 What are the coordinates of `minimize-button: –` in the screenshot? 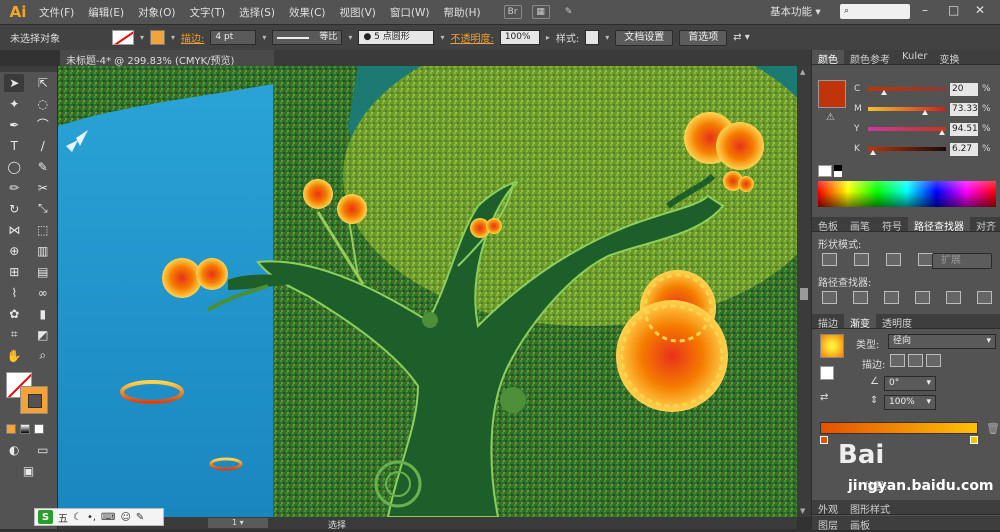 It's located at (925, 10).